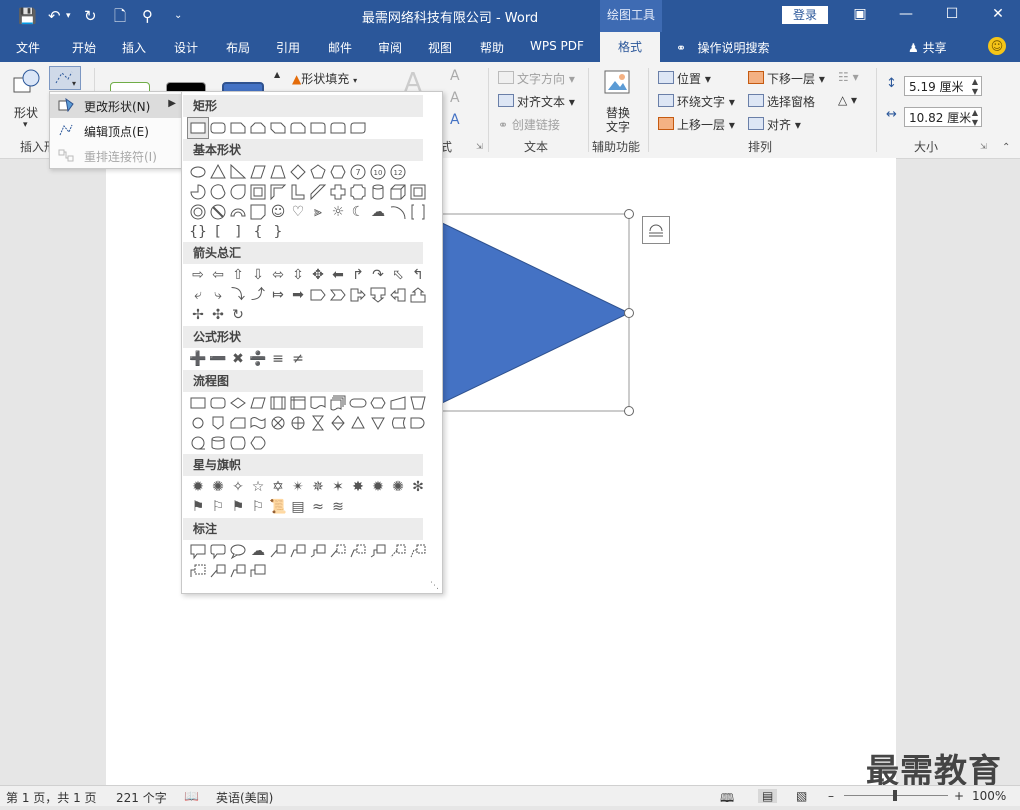  I want to click on circular-arrow-icon: ↻, so click(238, 315).